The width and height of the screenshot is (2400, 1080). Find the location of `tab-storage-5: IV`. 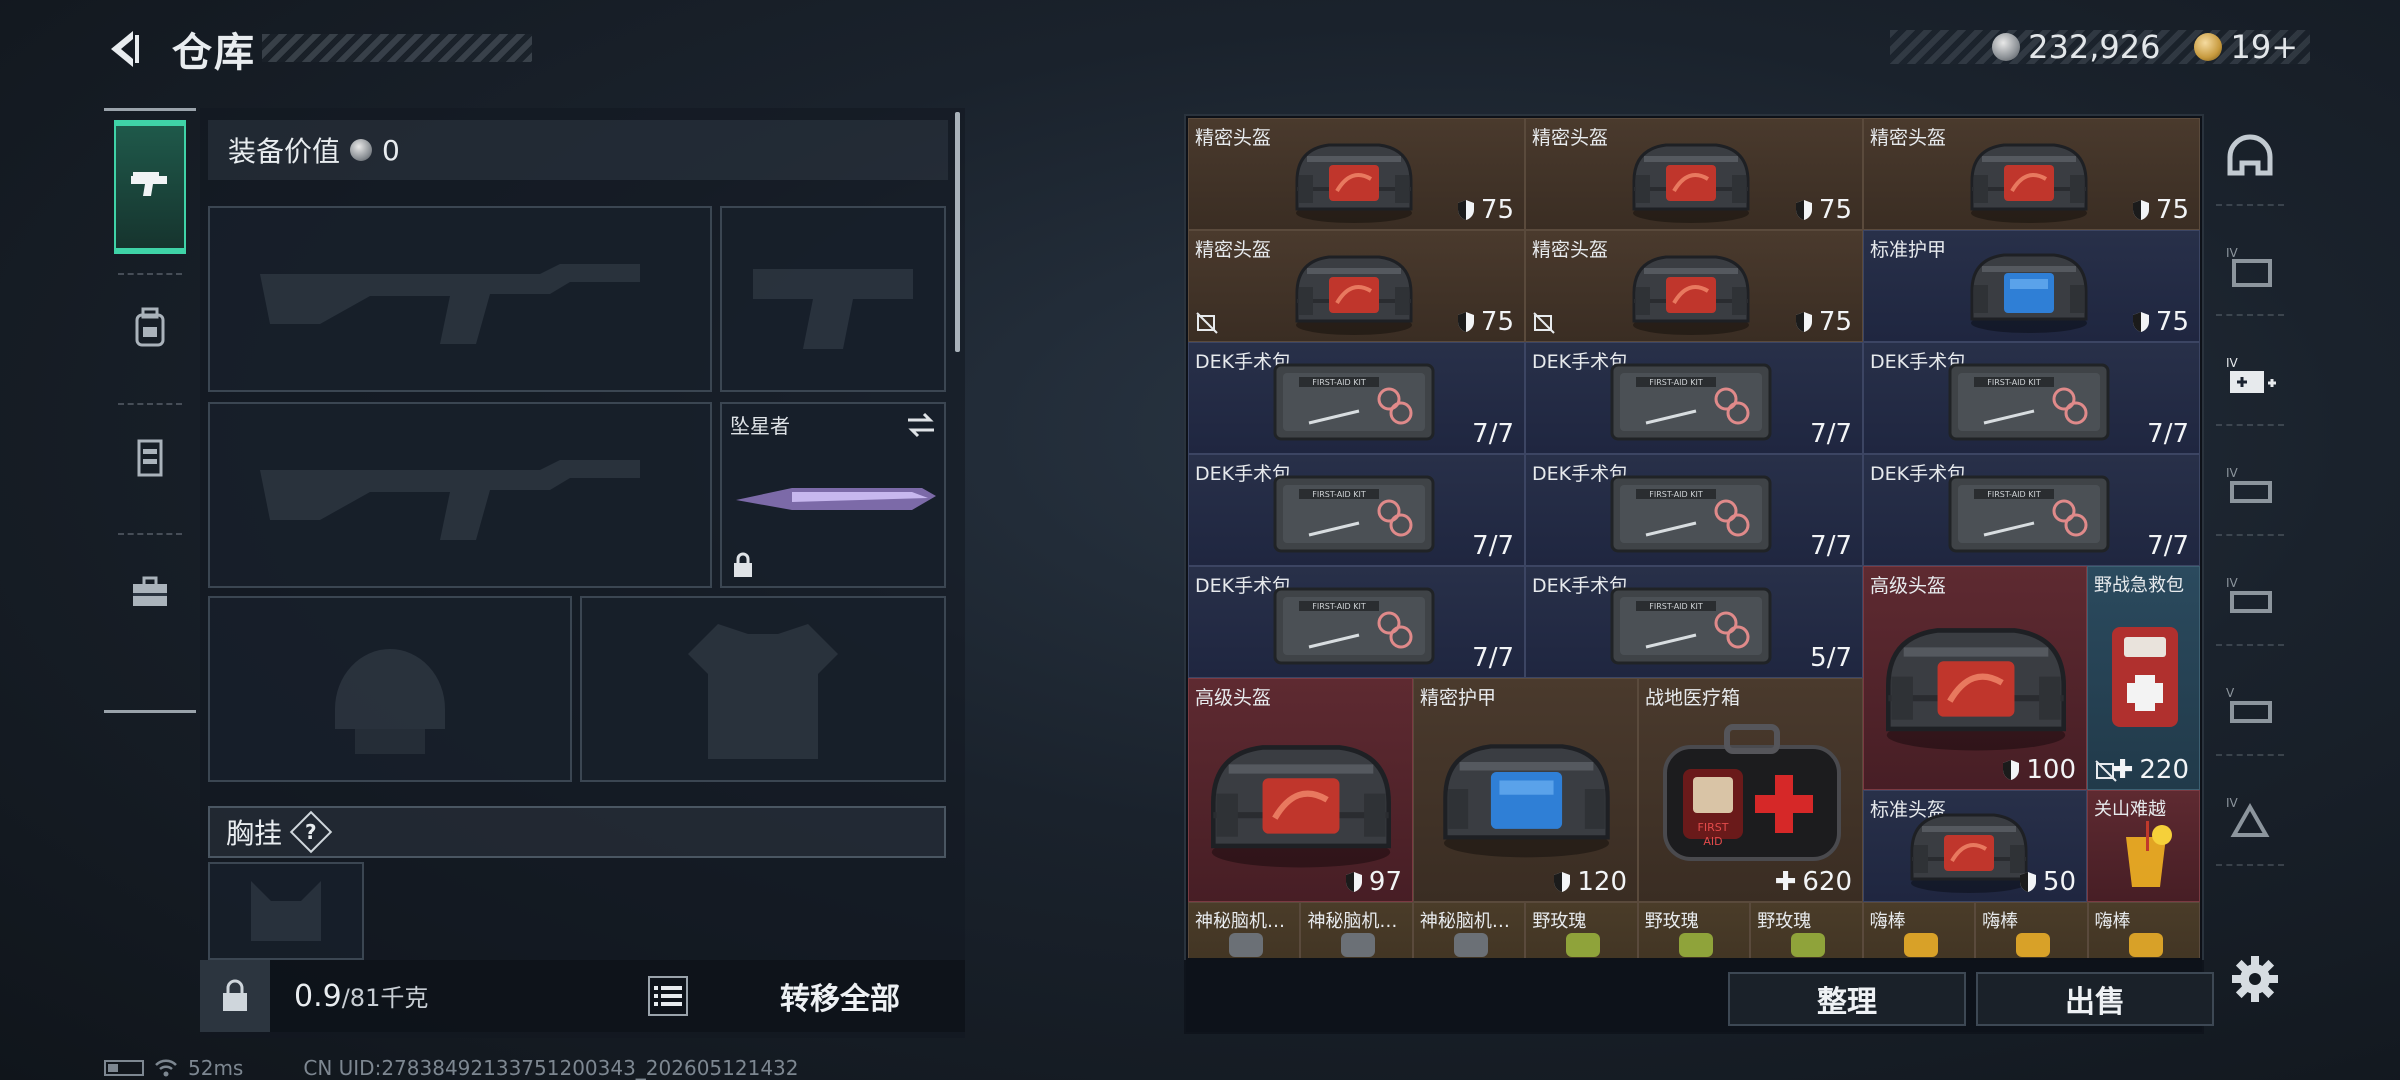

tab-storage-5: IV is located at coordinates (2250, 820).